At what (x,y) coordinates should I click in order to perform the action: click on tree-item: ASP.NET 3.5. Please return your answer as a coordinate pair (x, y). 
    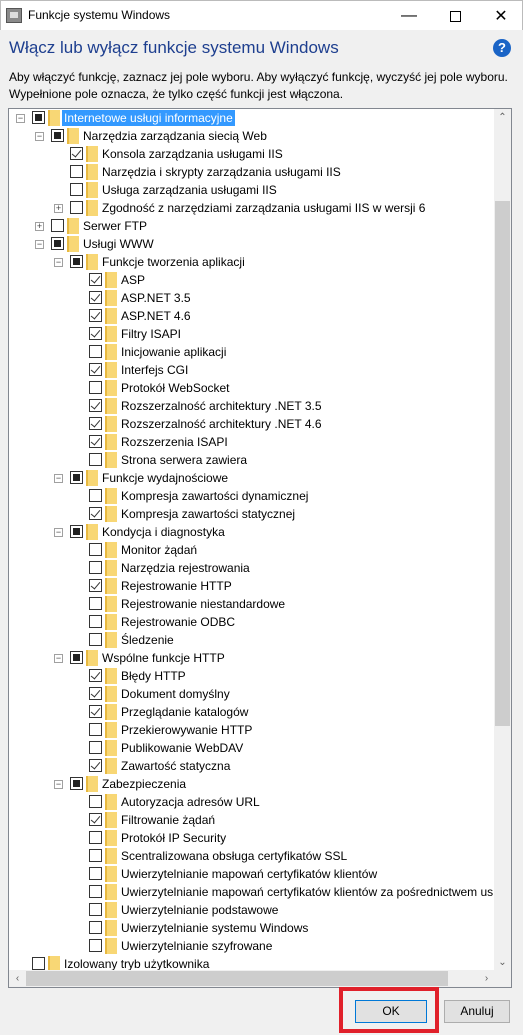
    Looking at the image, I should click on (252, 298).